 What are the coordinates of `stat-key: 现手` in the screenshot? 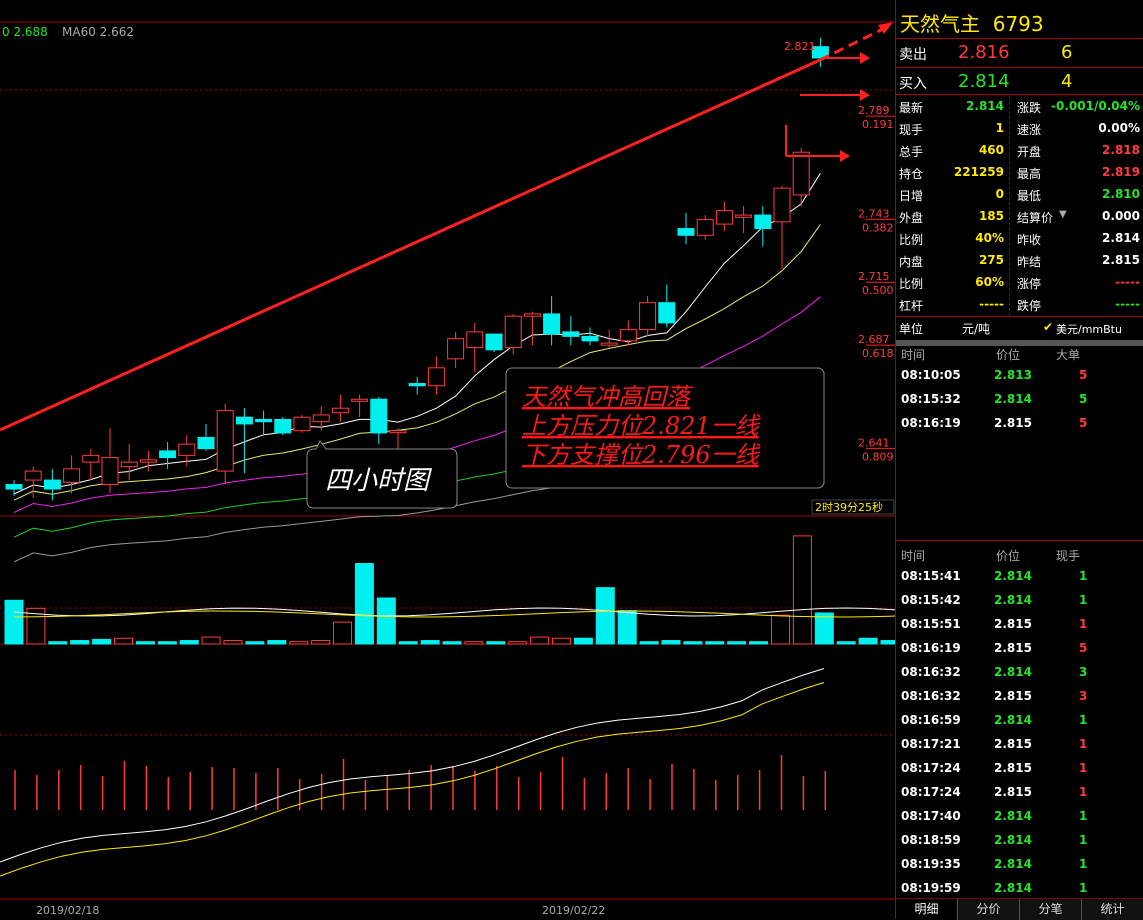 It's located at (911, 130).